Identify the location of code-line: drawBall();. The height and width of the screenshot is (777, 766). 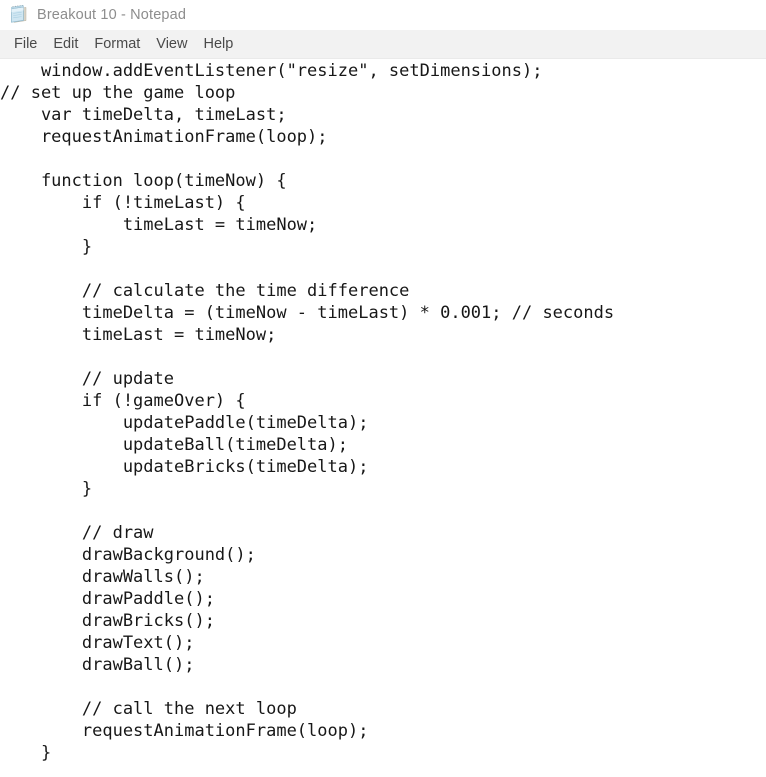
(97, 665).